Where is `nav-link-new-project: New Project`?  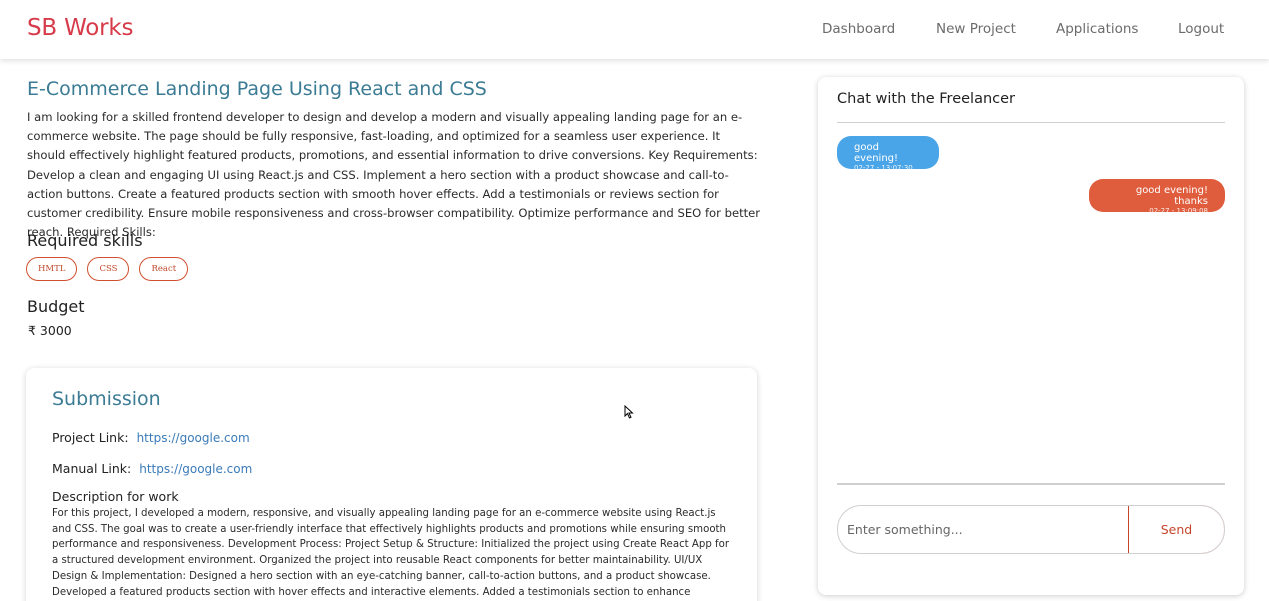
nav-link-new-project: New Project is located at coordinates (976, 29).